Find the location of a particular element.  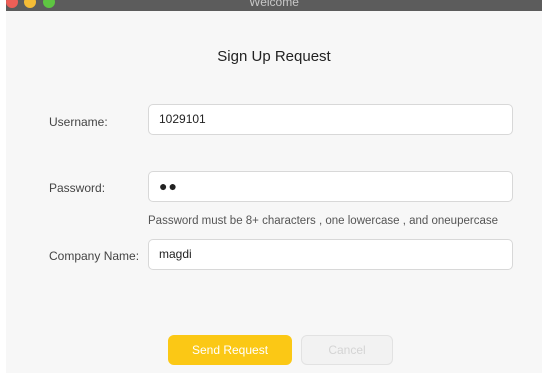

title-bar: Welcome is located at coordinates (274, 5).